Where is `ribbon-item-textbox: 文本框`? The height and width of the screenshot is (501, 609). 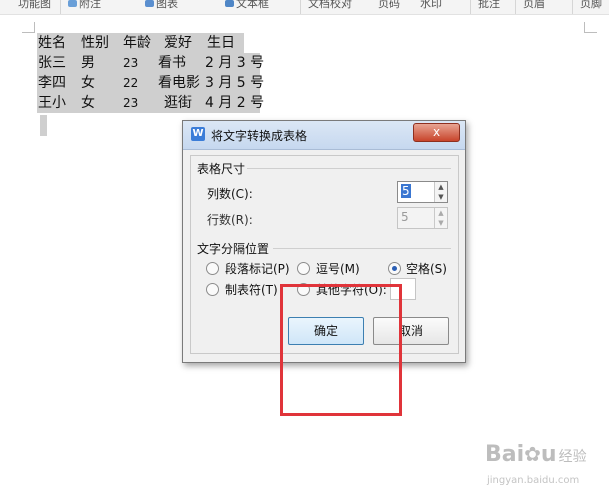 ribbon-item-textbox: 文本框 is located at coordinates (247, 6).